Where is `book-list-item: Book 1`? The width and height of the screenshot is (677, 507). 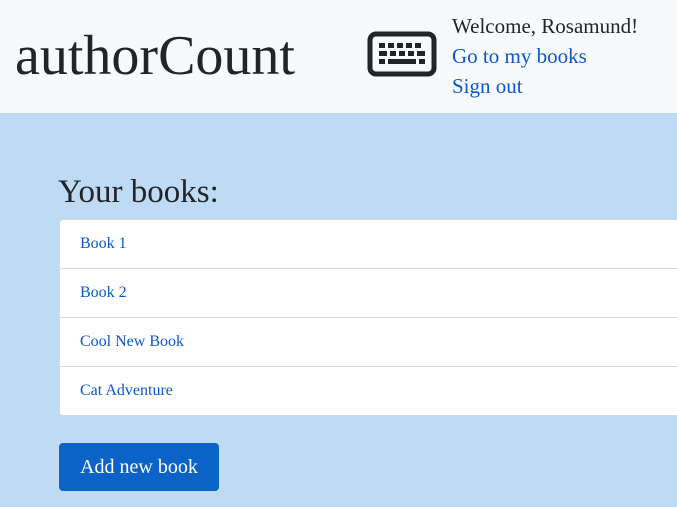 book-list-item: Book 1 is located at coordinates (368, 243).